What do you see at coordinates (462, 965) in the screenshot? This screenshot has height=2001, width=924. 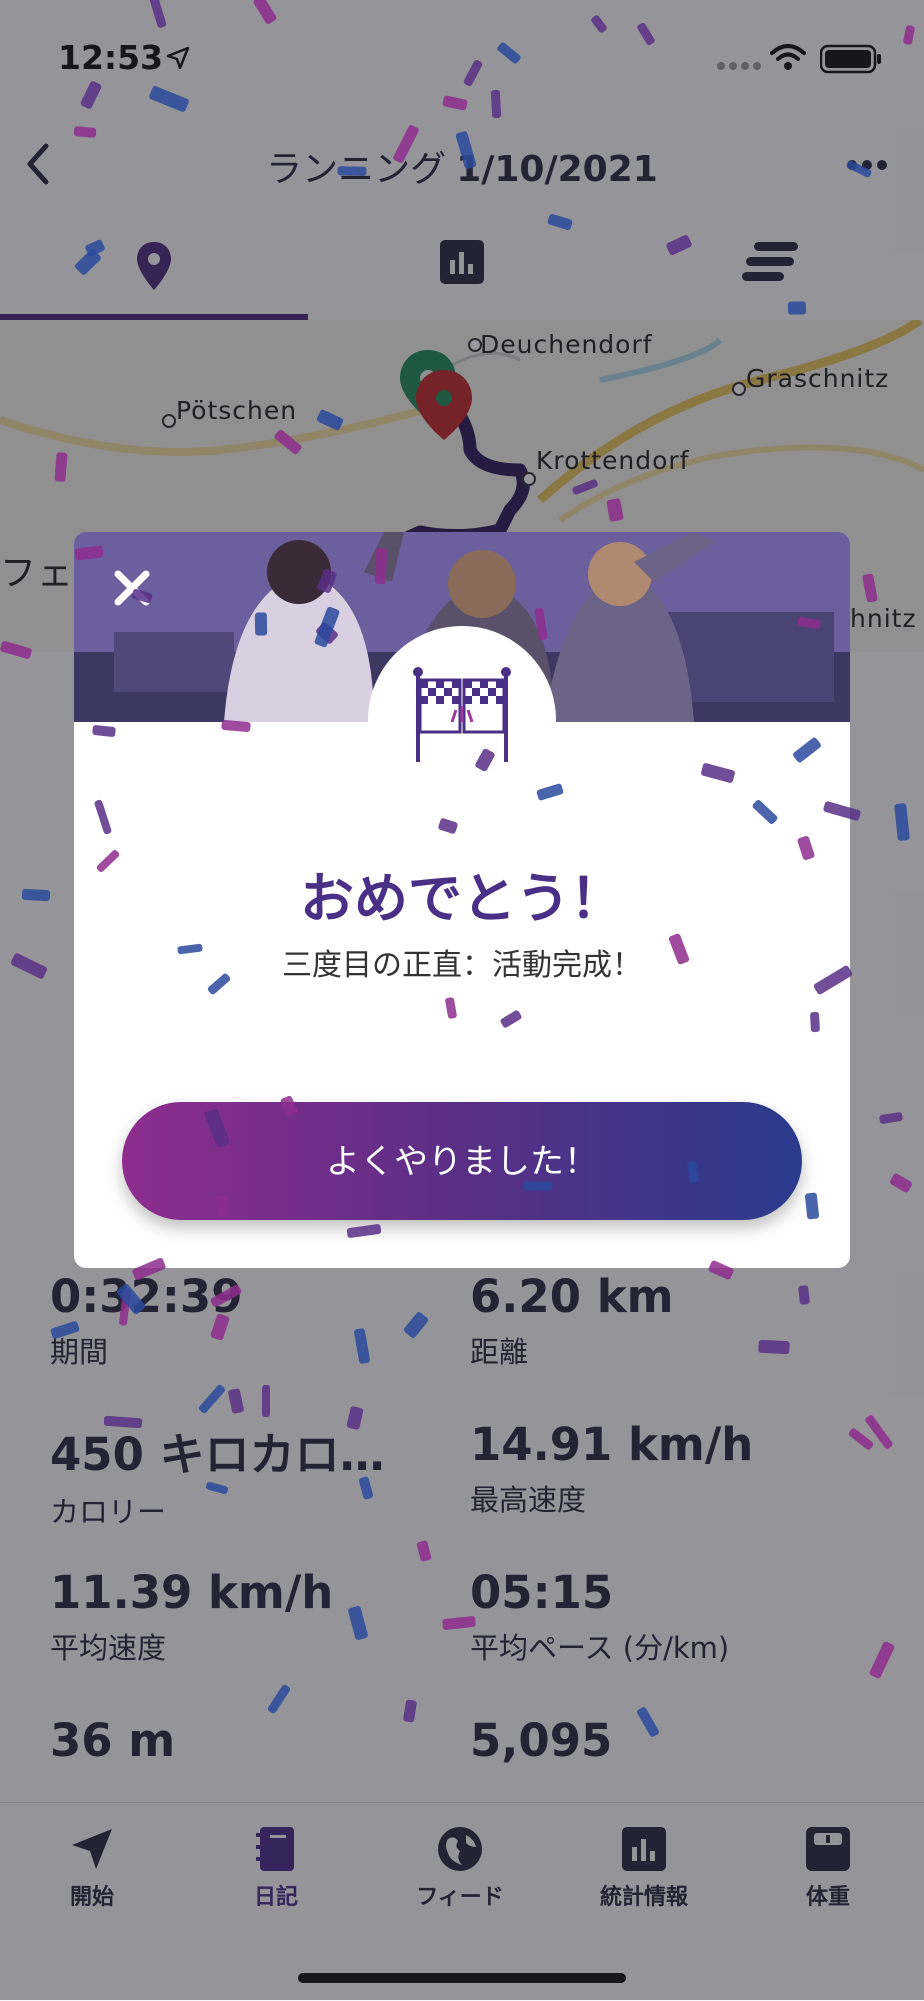 I see `modal-subtitle: 三度目の正直：活動完成！` at bounding box center [462, 965].